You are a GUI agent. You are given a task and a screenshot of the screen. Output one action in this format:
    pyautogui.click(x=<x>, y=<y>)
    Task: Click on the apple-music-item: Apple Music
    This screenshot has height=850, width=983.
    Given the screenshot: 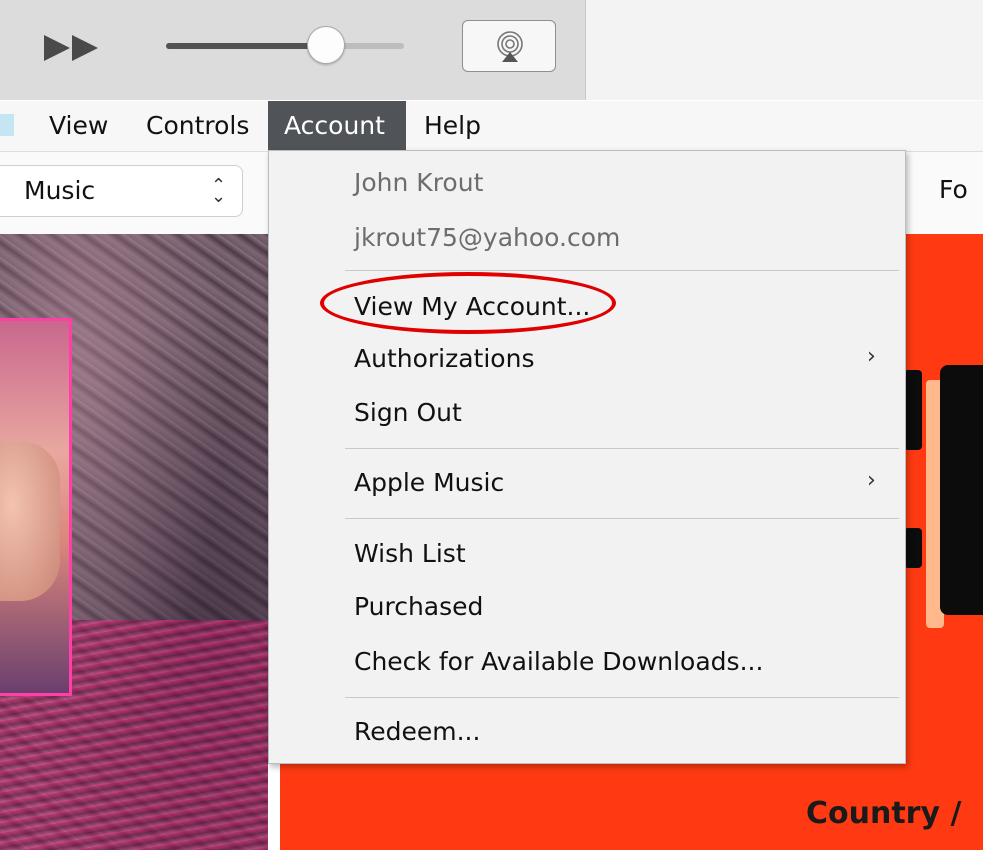 What is the action you would take?
    pyautogui.click(x=429, y=482)
    